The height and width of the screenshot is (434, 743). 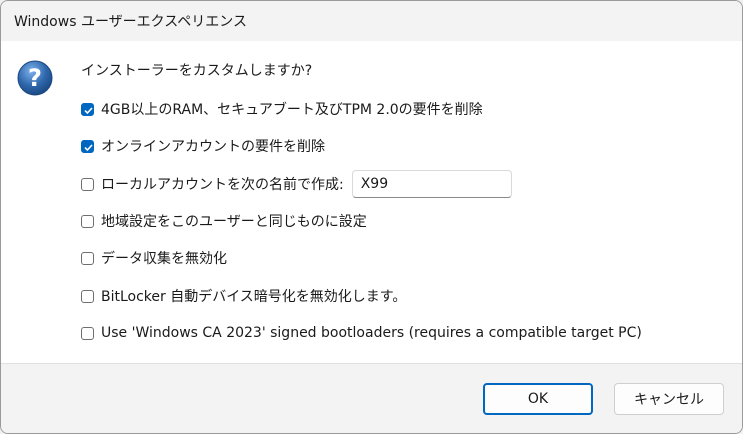 I want to click on checkbox-regional-settings, so click(x=87, y=221).